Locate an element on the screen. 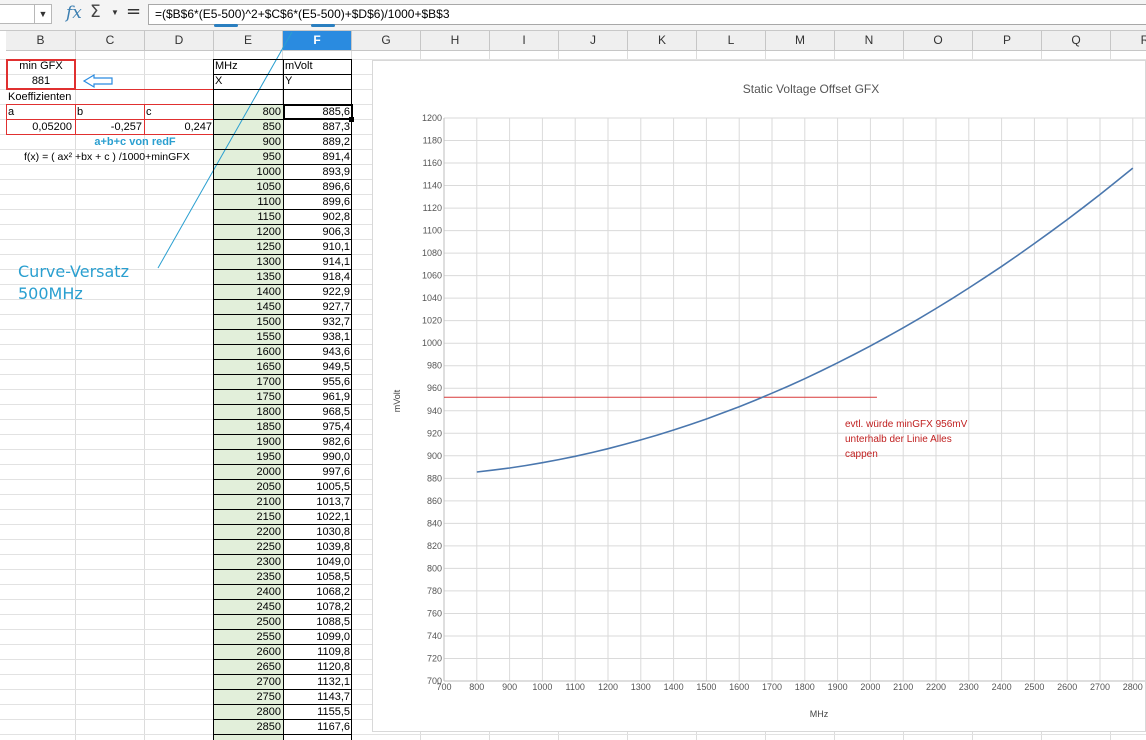 The image size is (1146, 740). mvolt-cell: 910,1 is located at coordinates (317, 247).